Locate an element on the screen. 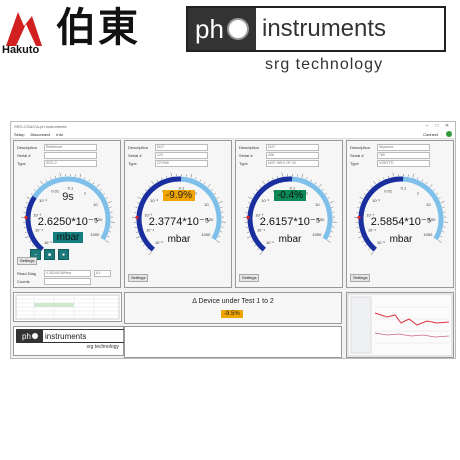 The image size is (460, 460). instruments-text: instruments is located at coordinates (324, 28).